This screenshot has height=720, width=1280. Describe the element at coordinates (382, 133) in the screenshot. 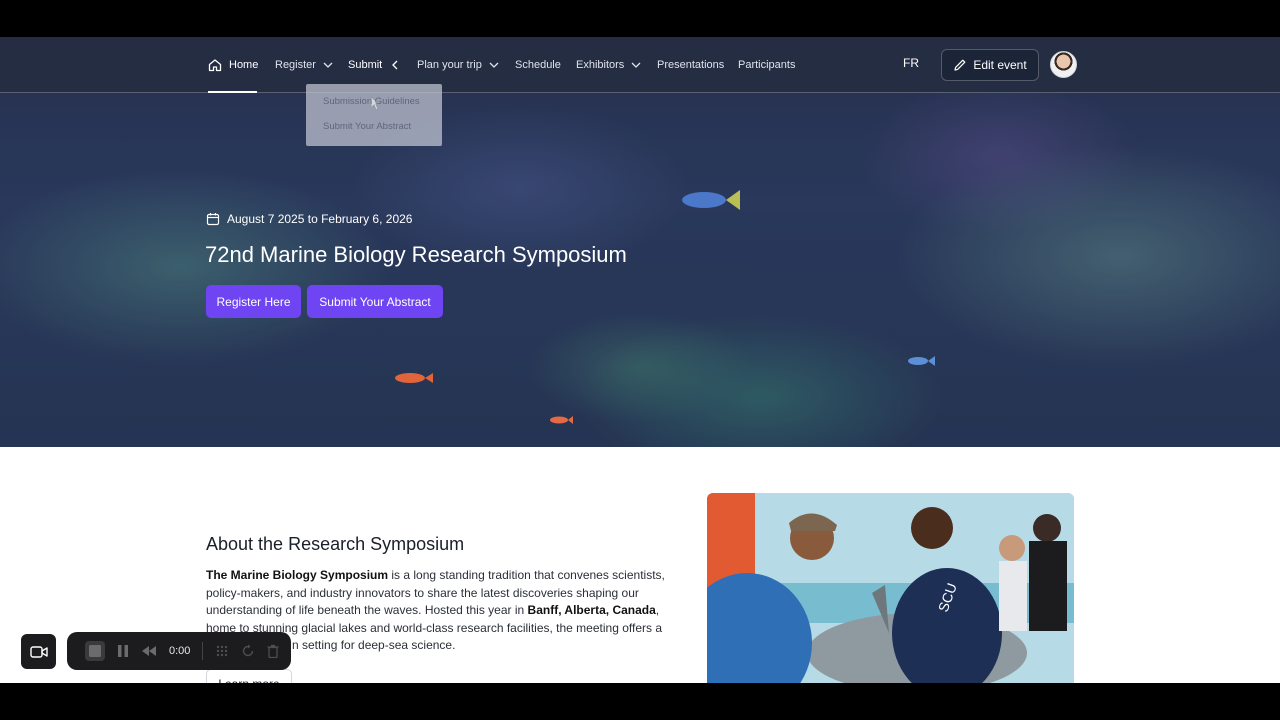

I see `menu-item-submit-abstract: Submit Your Abstract` at that location.